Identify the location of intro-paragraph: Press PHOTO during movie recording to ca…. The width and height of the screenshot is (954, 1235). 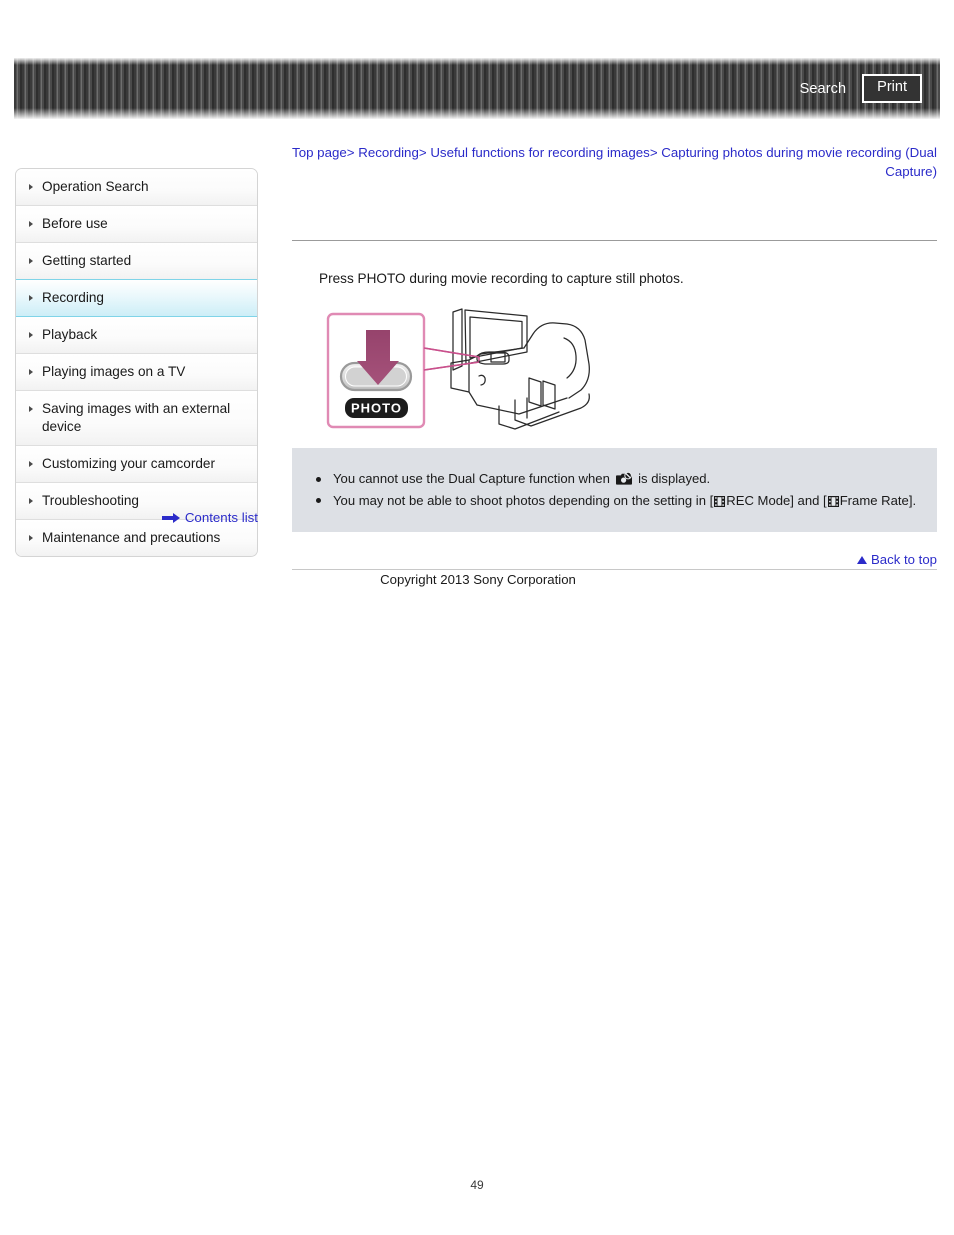
(501, 278).